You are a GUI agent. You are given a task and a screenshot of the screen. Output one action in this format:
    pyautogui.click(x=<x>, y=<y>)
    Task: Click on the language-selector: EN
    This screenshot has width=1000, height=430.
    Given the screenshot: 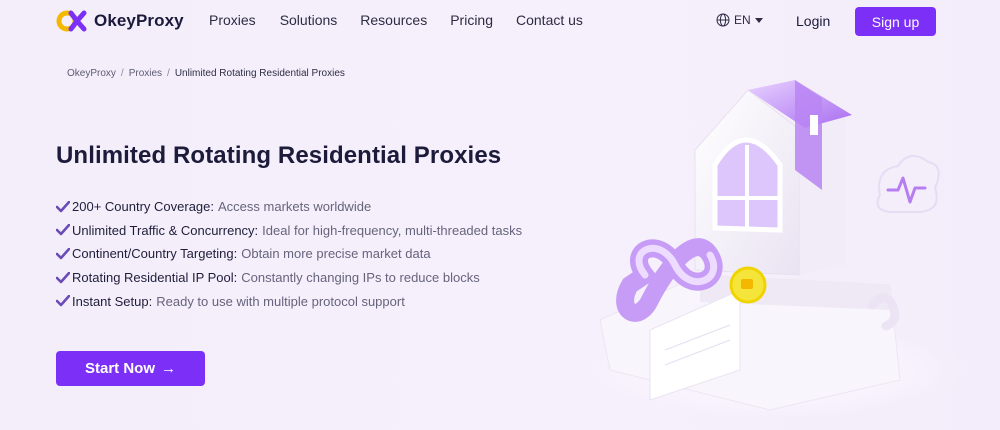 What is the action you would take?
    pyautogui.click(x=739, y=20)
    